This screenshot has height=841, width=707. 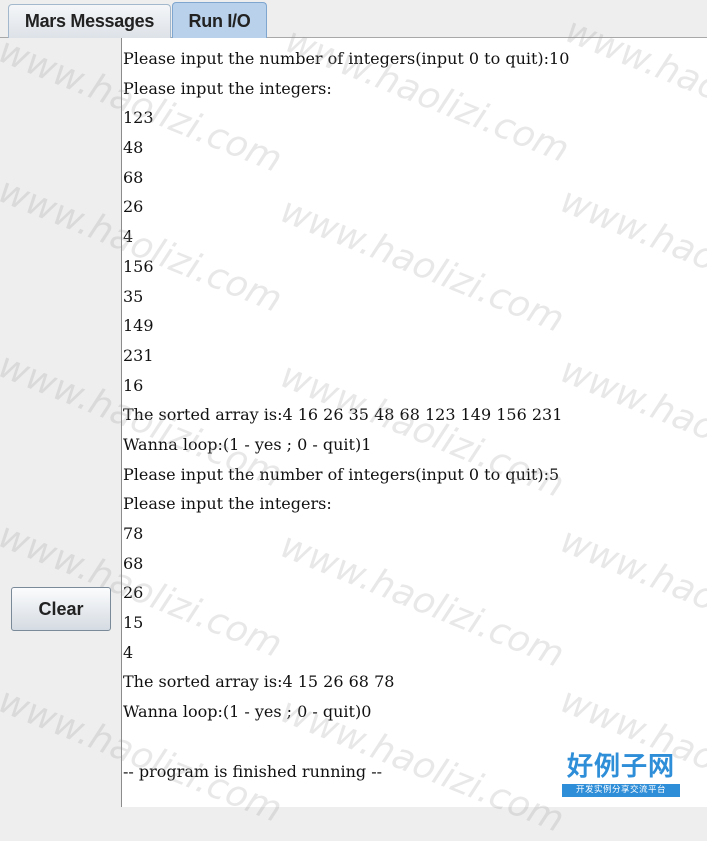 I want to click on site-logo: 好例子网 开发实例分享交流平台, so click(x=621, y=778).